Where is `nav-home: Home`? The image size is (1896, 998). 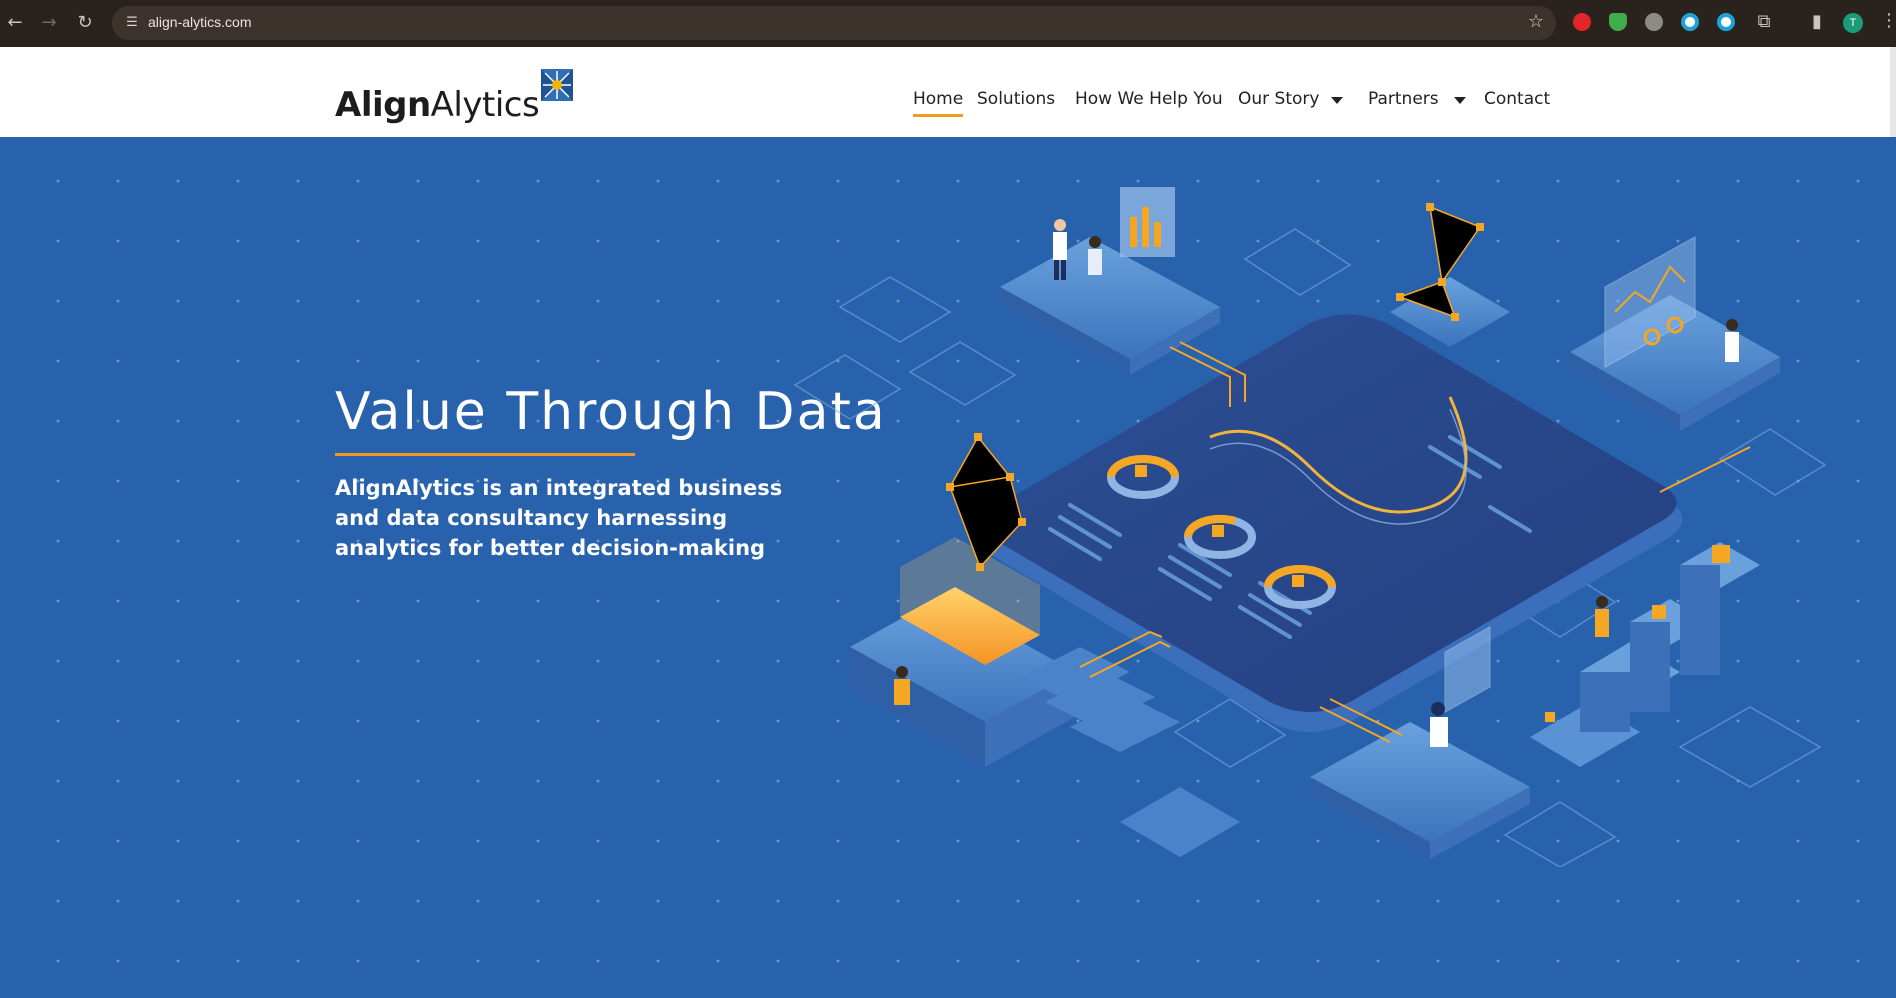 nav-home: Home is located at coordinates (938, 103).